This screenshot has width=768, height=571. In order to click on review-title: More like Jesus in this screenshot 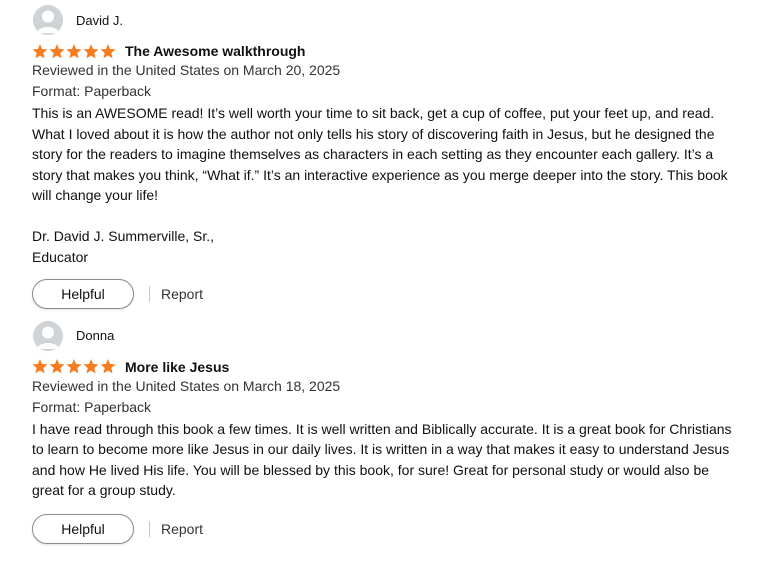, I will do `click(177, 367)`.